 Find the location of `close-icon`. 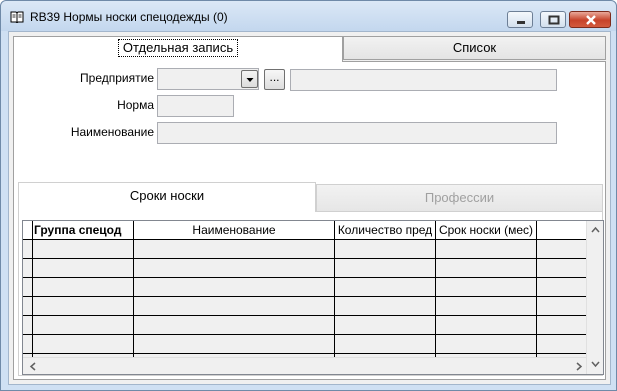

close-icon is located at coordinates (591, 20).